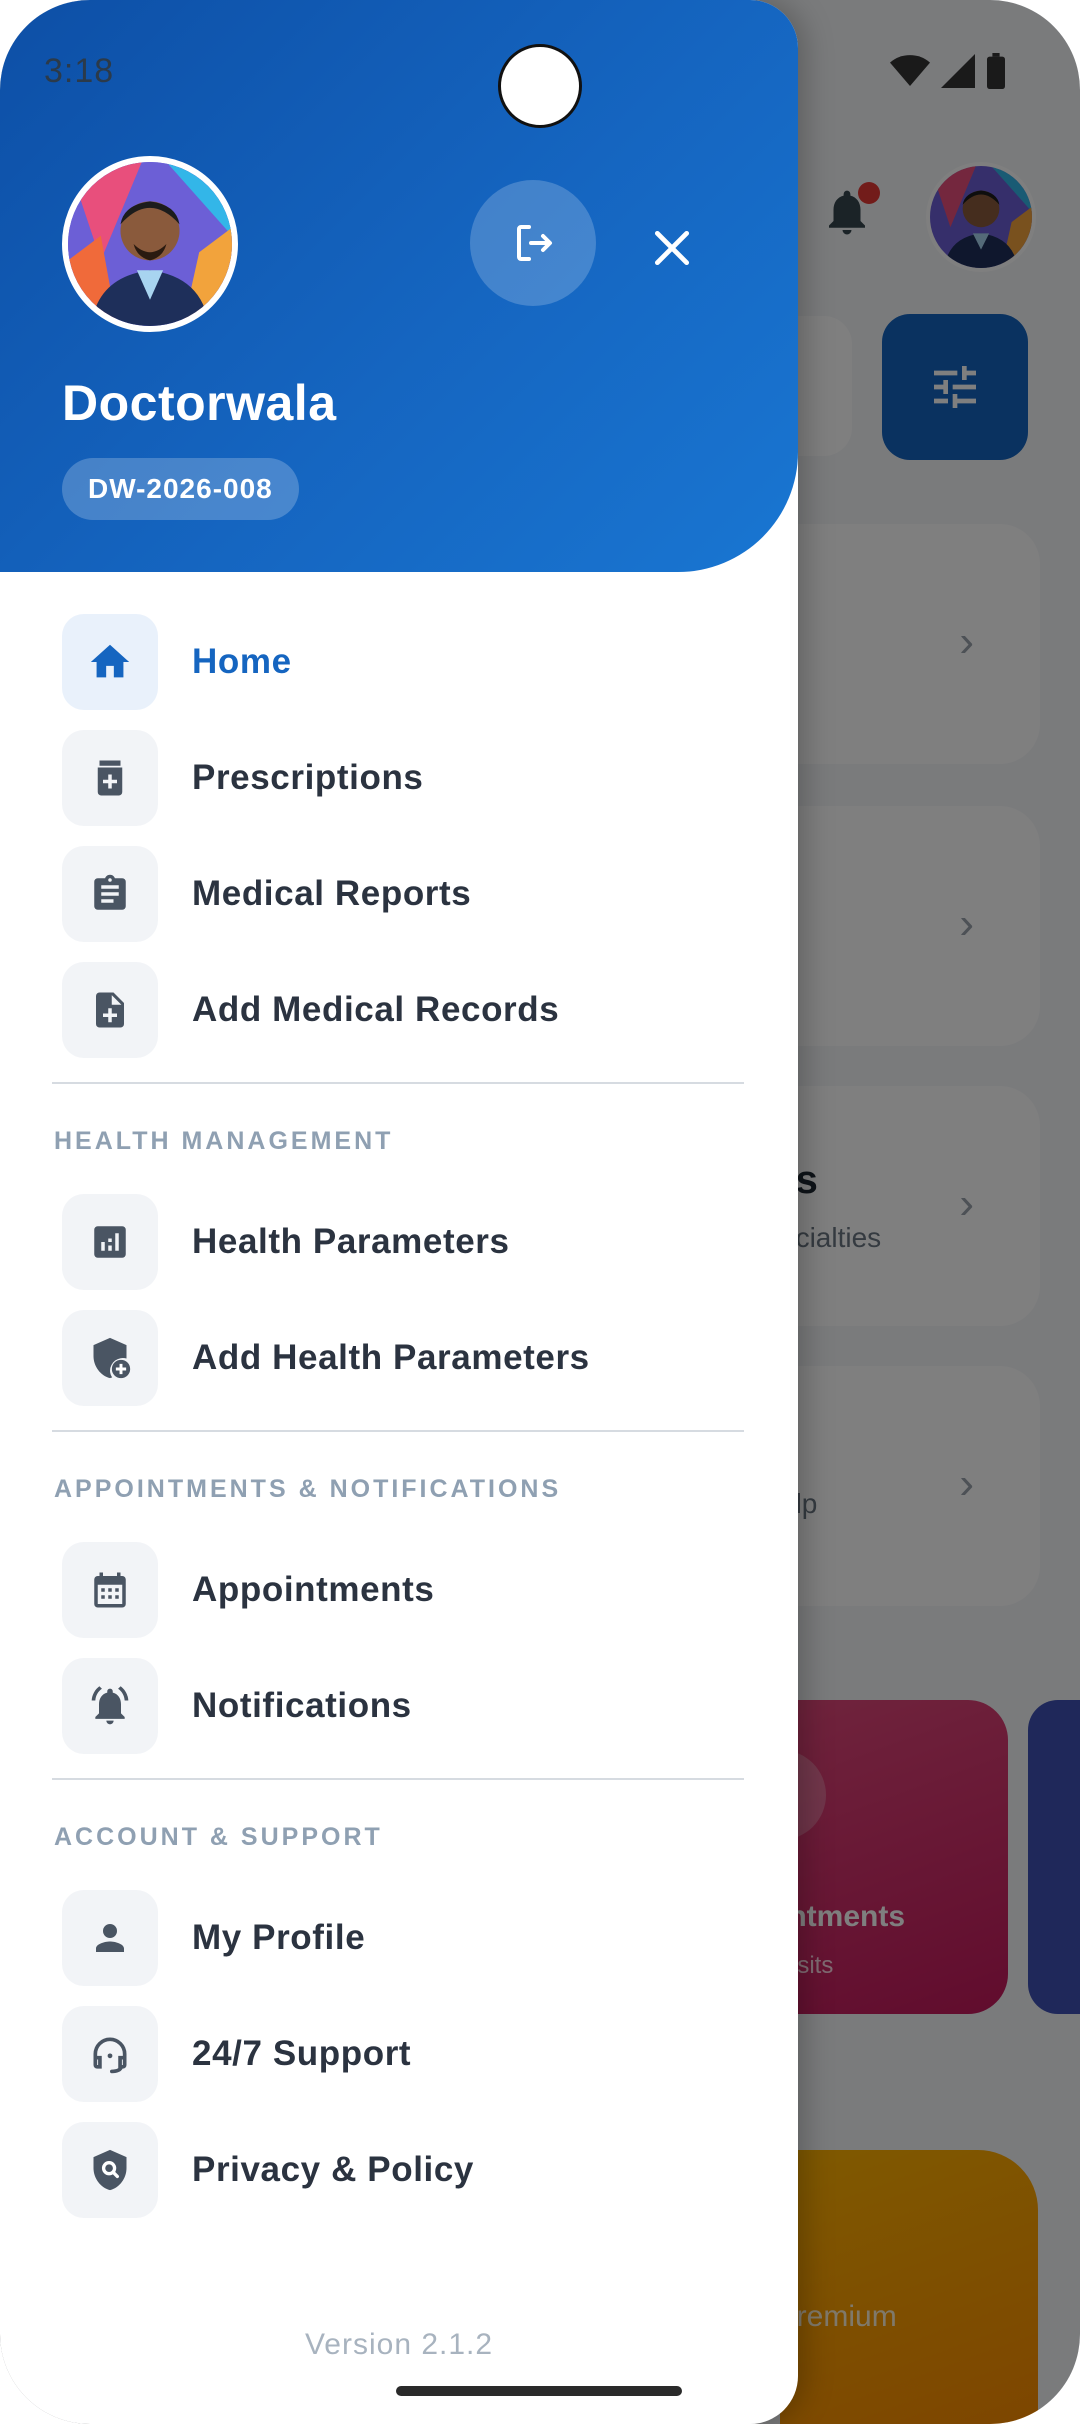 This screenshot has height=2424, width=1080. Describe the element at coordinates (376, 1009) in the screenshot. I see `menu-label: Add Medical Records` at that location.